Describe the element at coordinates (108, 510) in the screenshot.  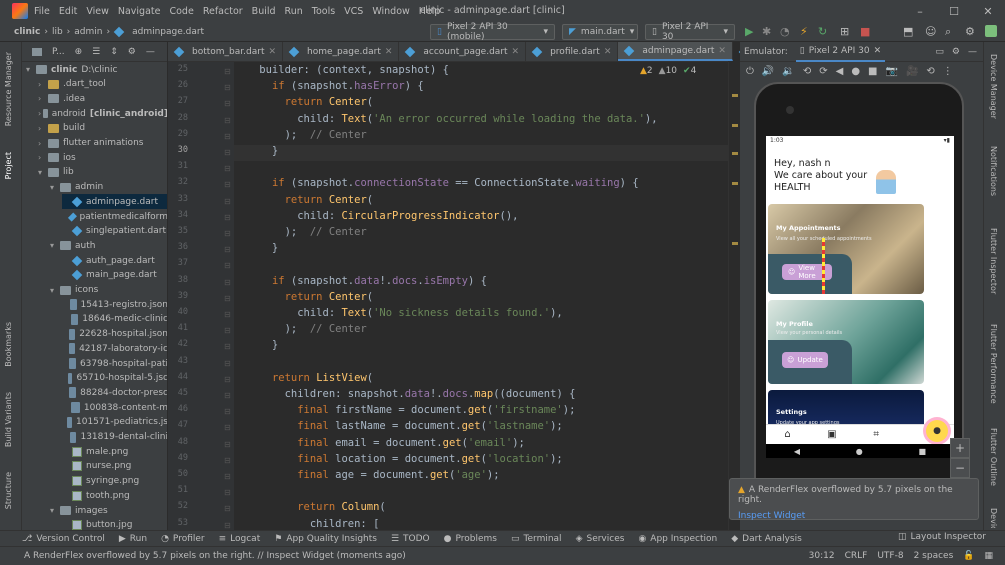
I see `tree-item: ▾ images` at that location.